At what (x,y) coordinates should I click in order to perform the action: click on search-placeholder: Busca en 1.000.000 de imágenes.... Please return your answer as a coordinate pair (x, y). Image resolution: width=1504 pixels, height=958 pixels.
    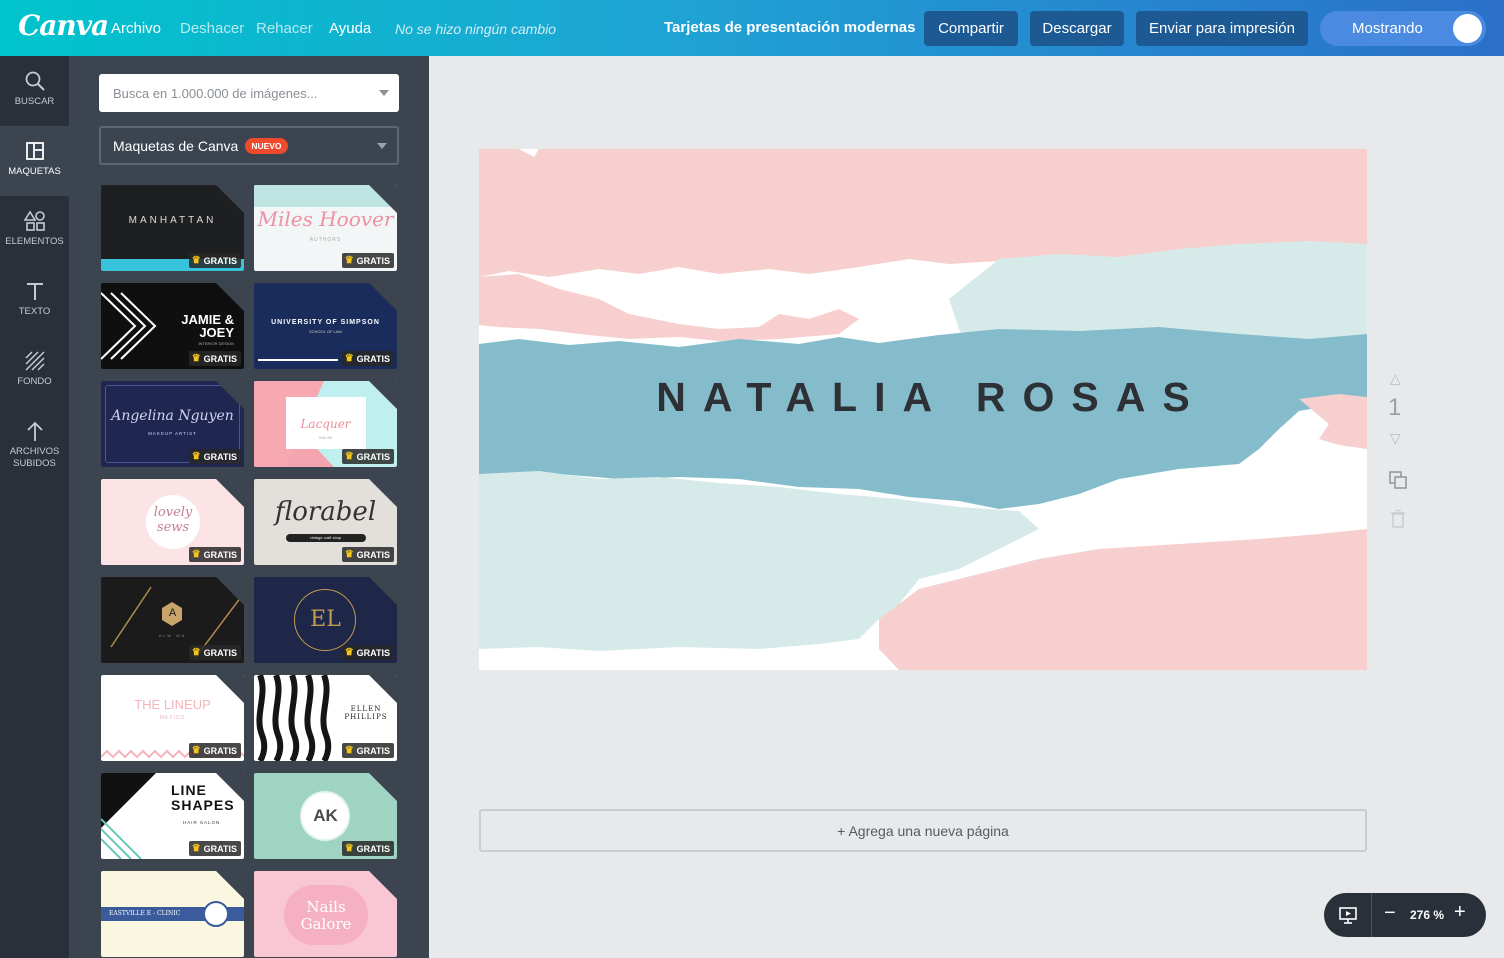
    Looking at the image, I should click on (215, 93).